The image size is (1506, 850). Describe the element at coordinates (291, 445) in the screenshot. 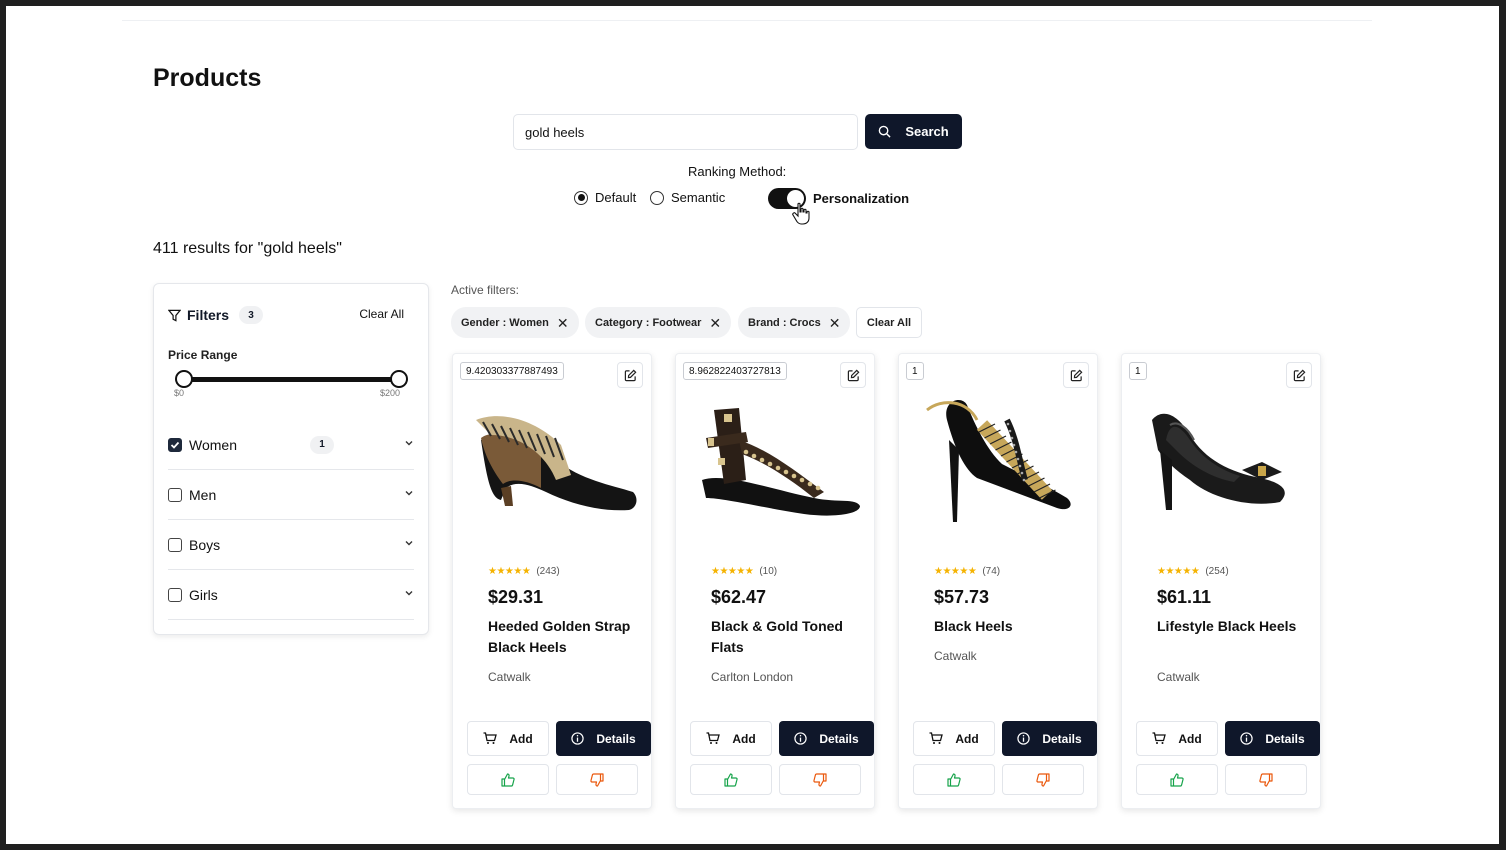

I see `facet-women: Women 1` at that location.